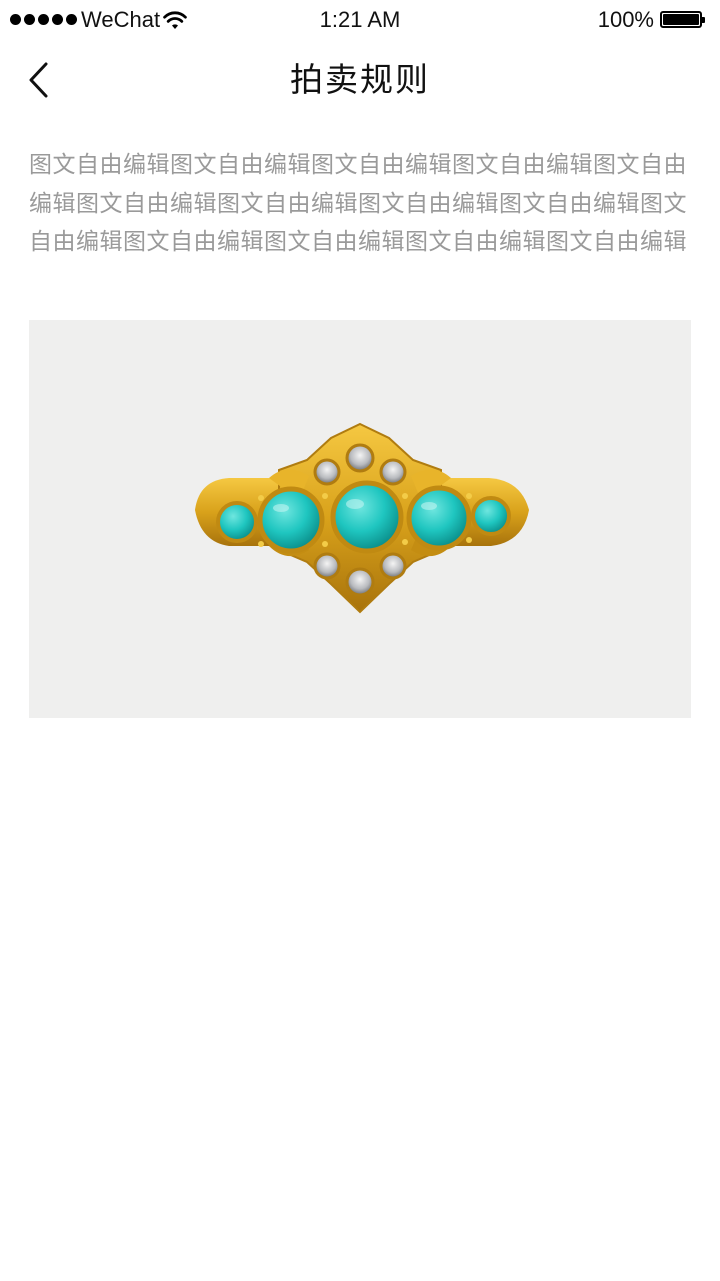  Describe the element at coordinates (625, 19) in the screenshot. I see `battery-percentage: 100%` at that location.